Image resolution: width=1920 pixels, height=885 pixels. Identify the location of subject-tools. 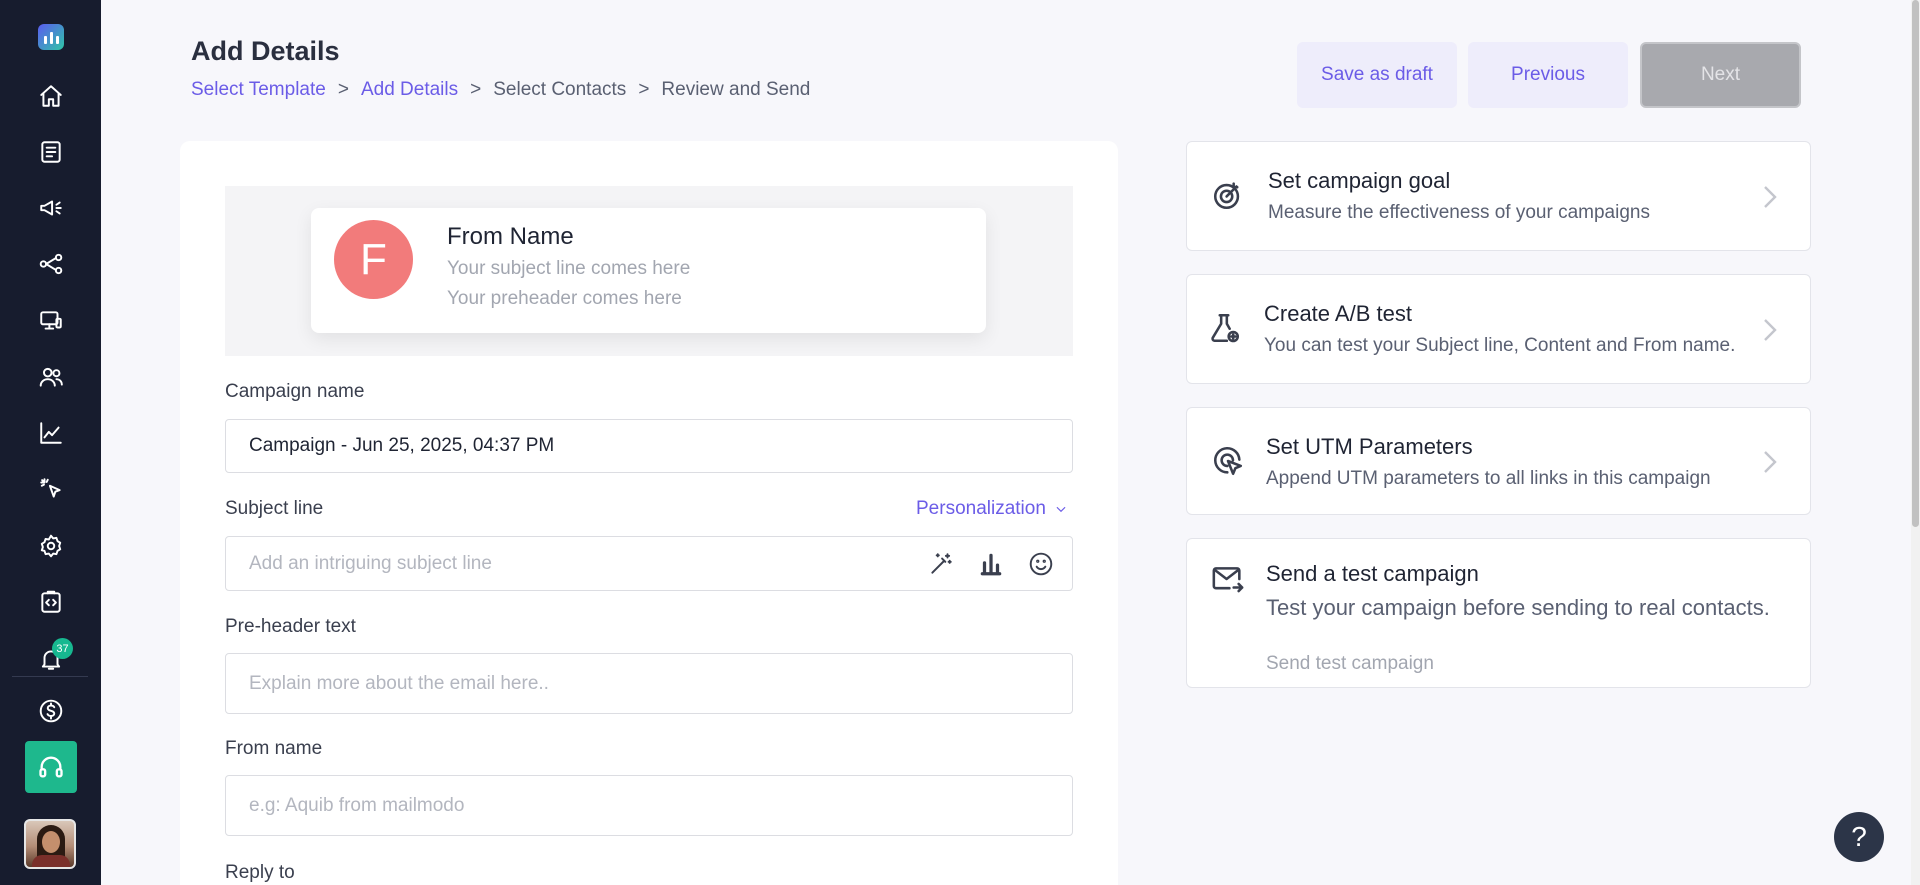
(991, 563).